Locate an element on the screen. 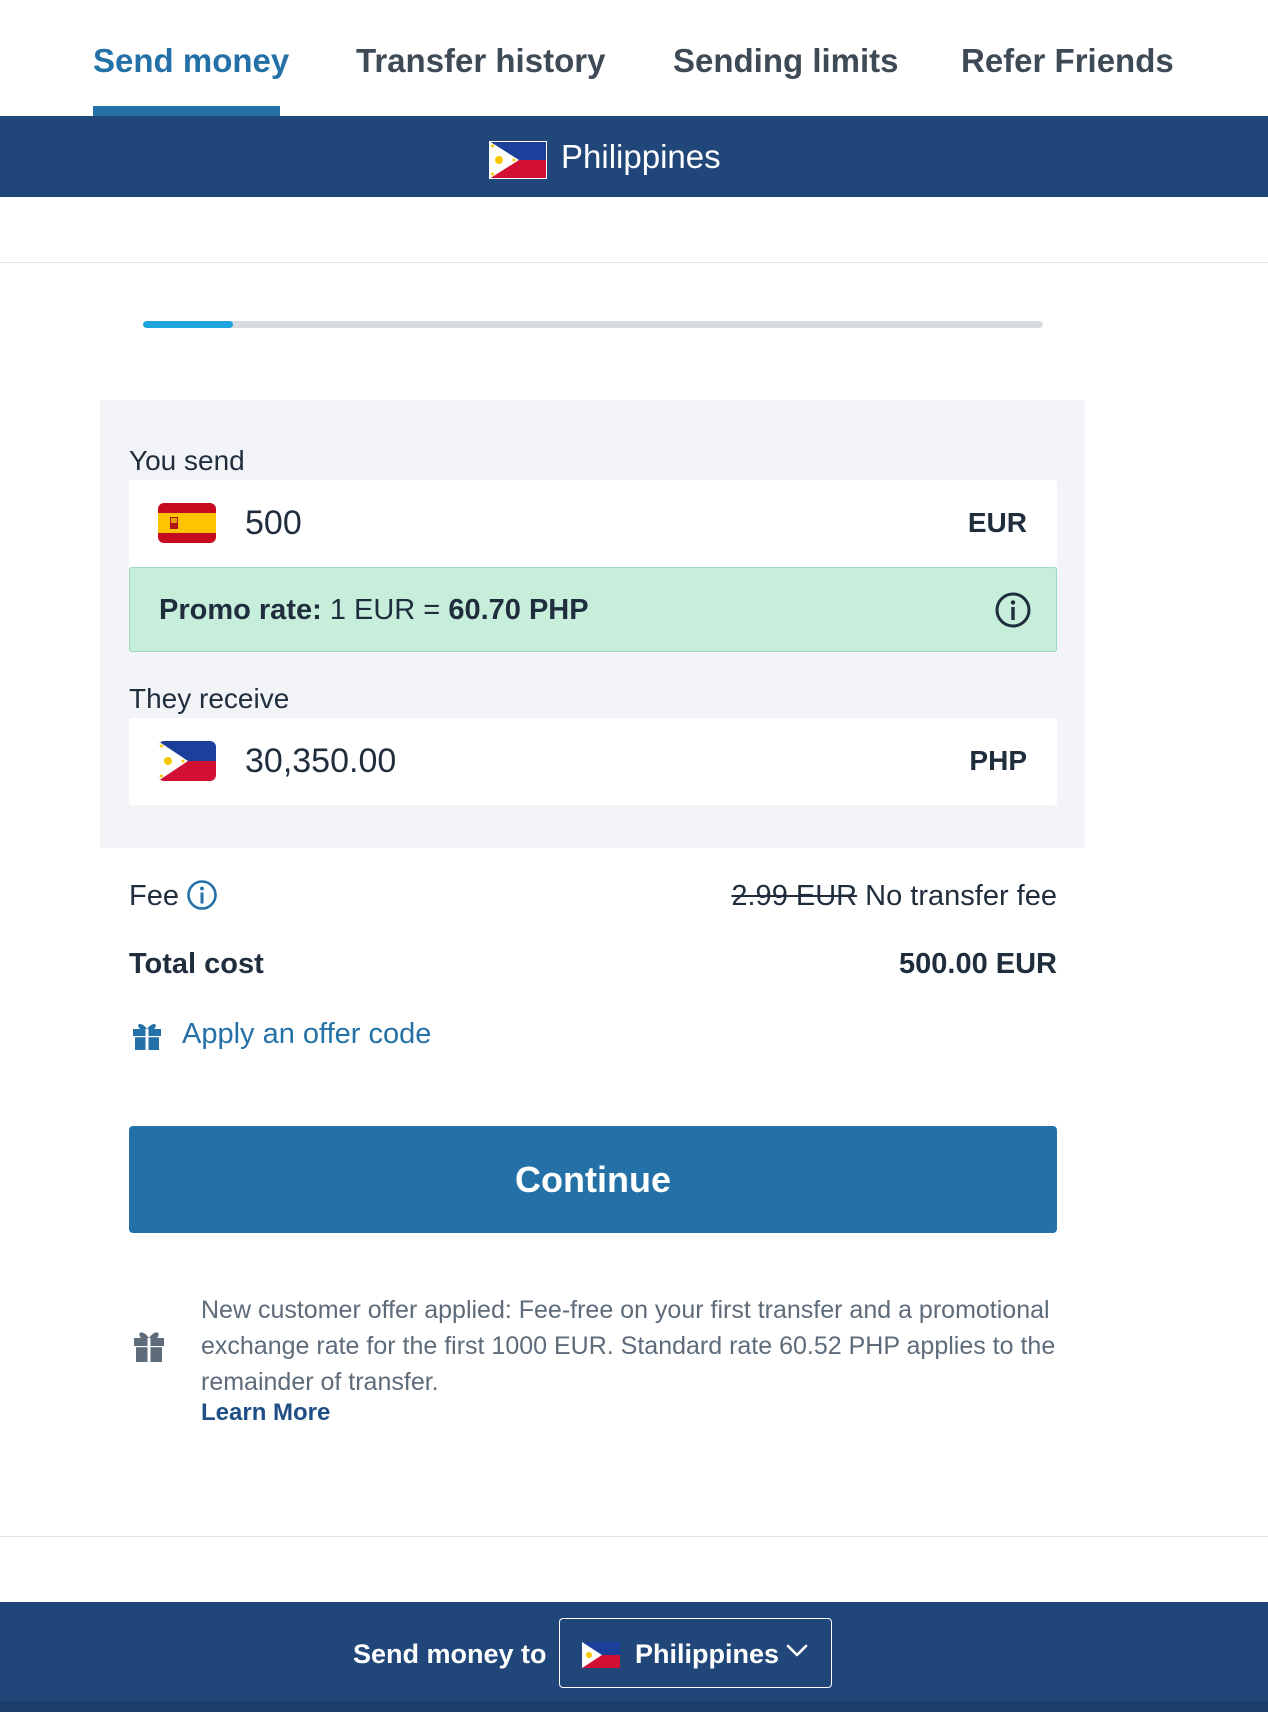 The width and height of the screenshot is (1268, 1712). country-select: Philippines is located at coordinates (695, 1653).